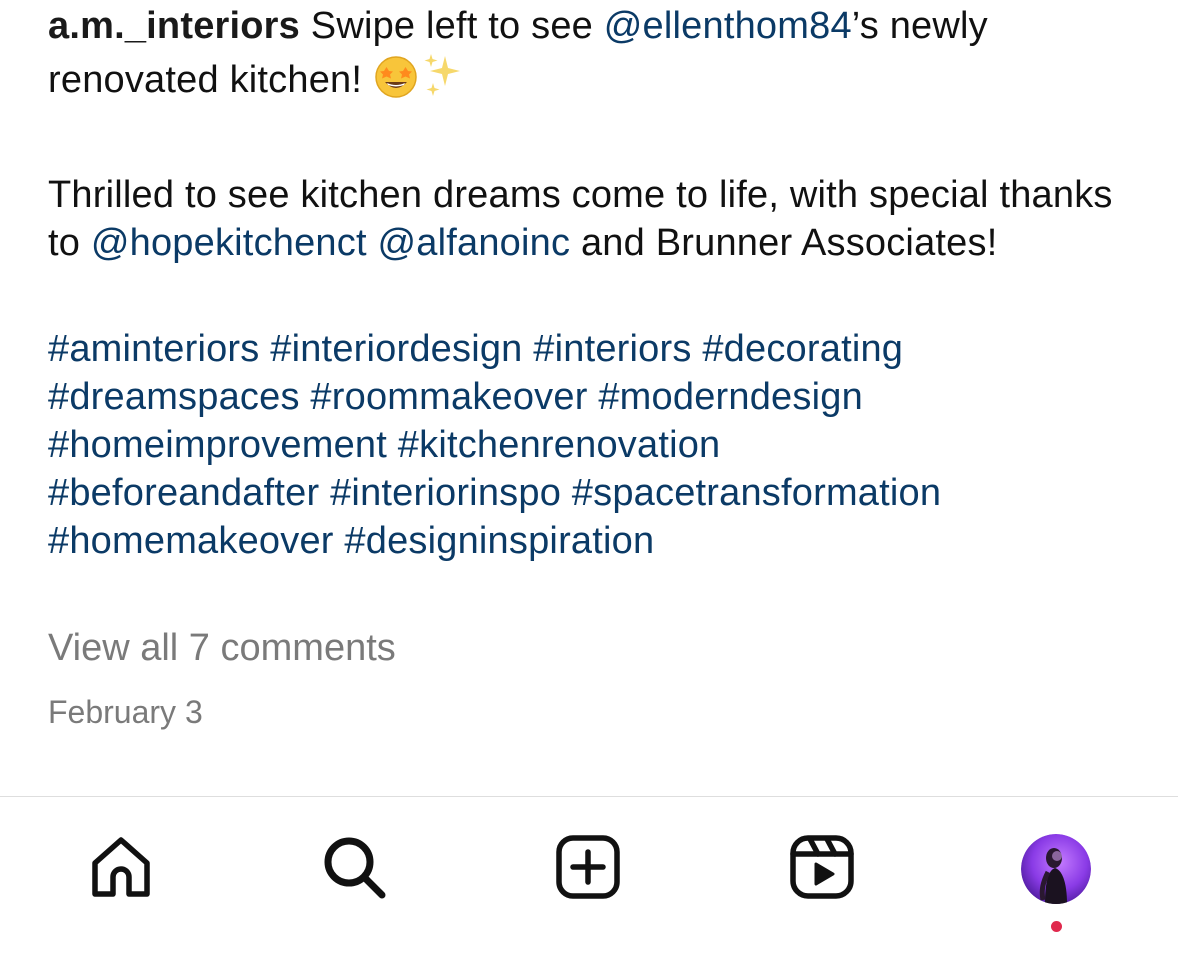  Describe the element at coordinates (229, 243) in the screenshot. I see `mention-hopekitchenct: @hopekitchenct` at that location.